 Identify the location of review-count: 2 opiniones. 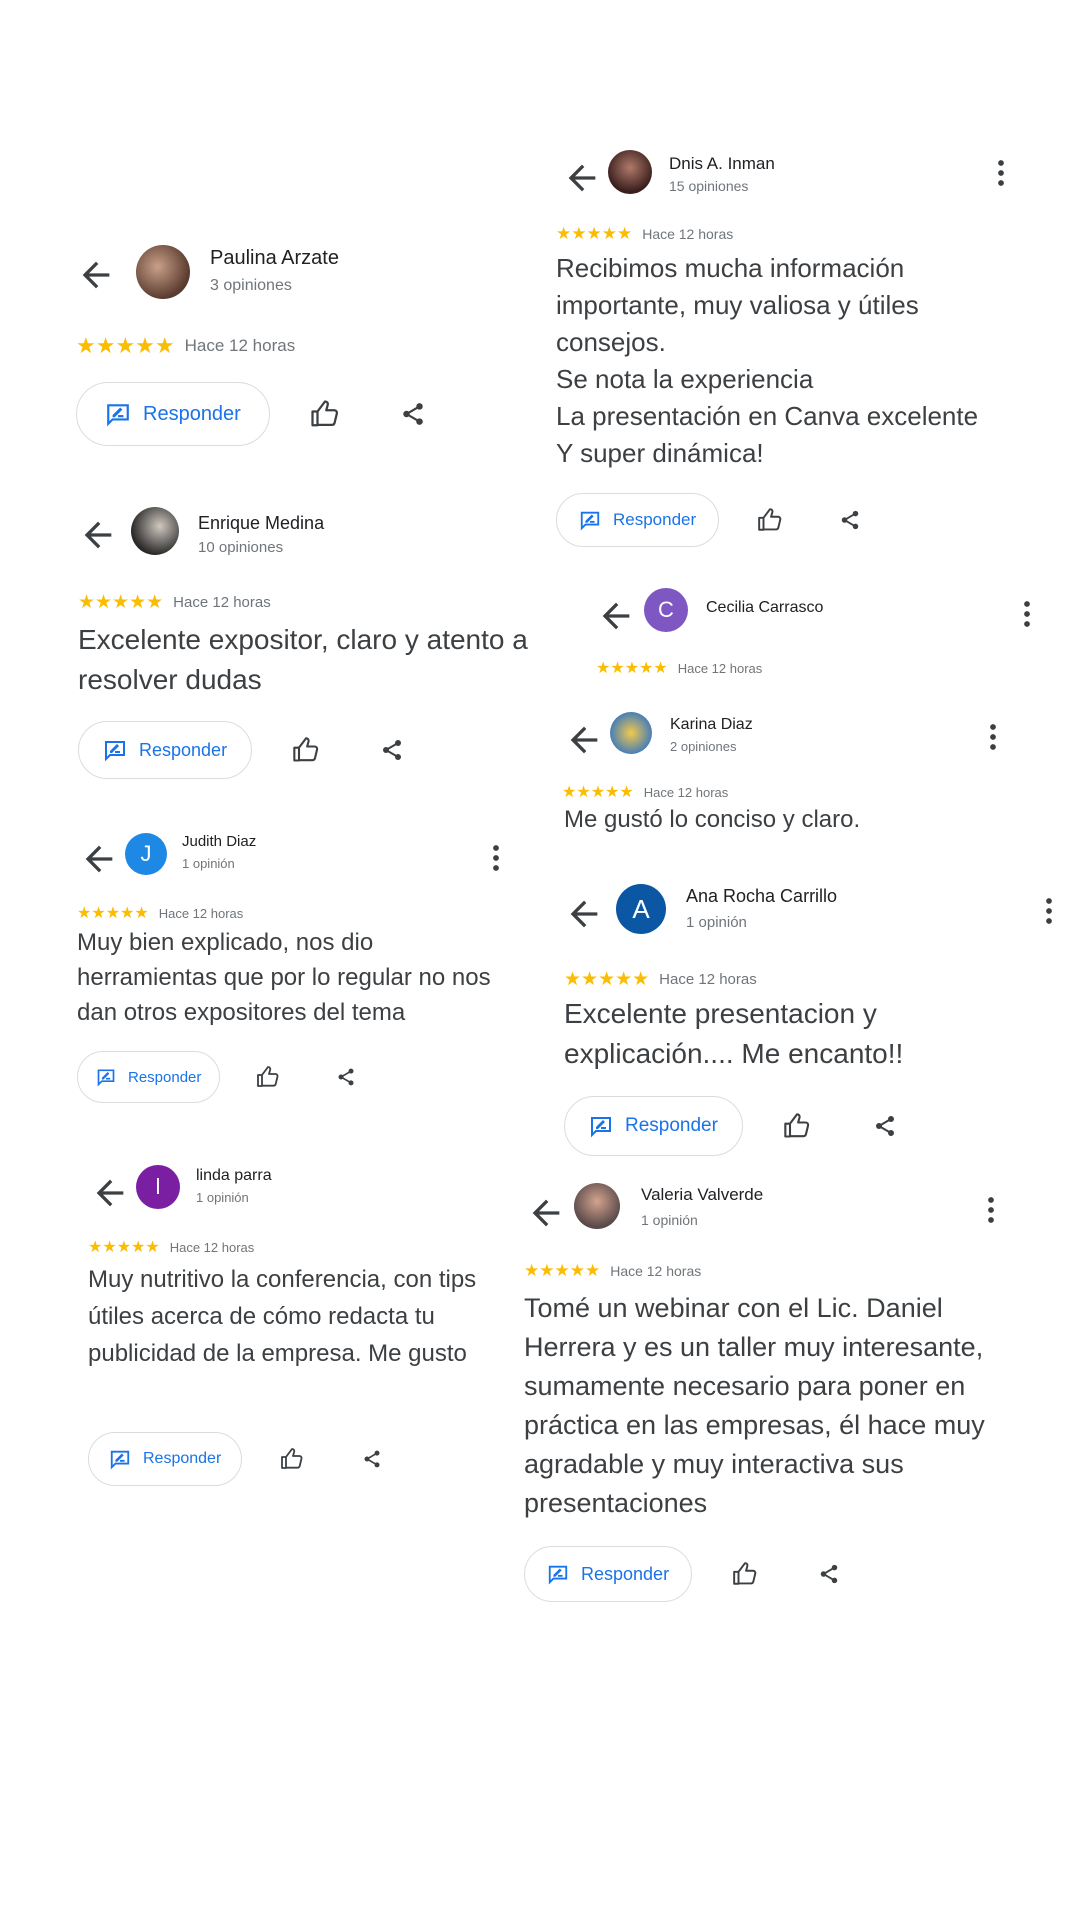
(703, 746).